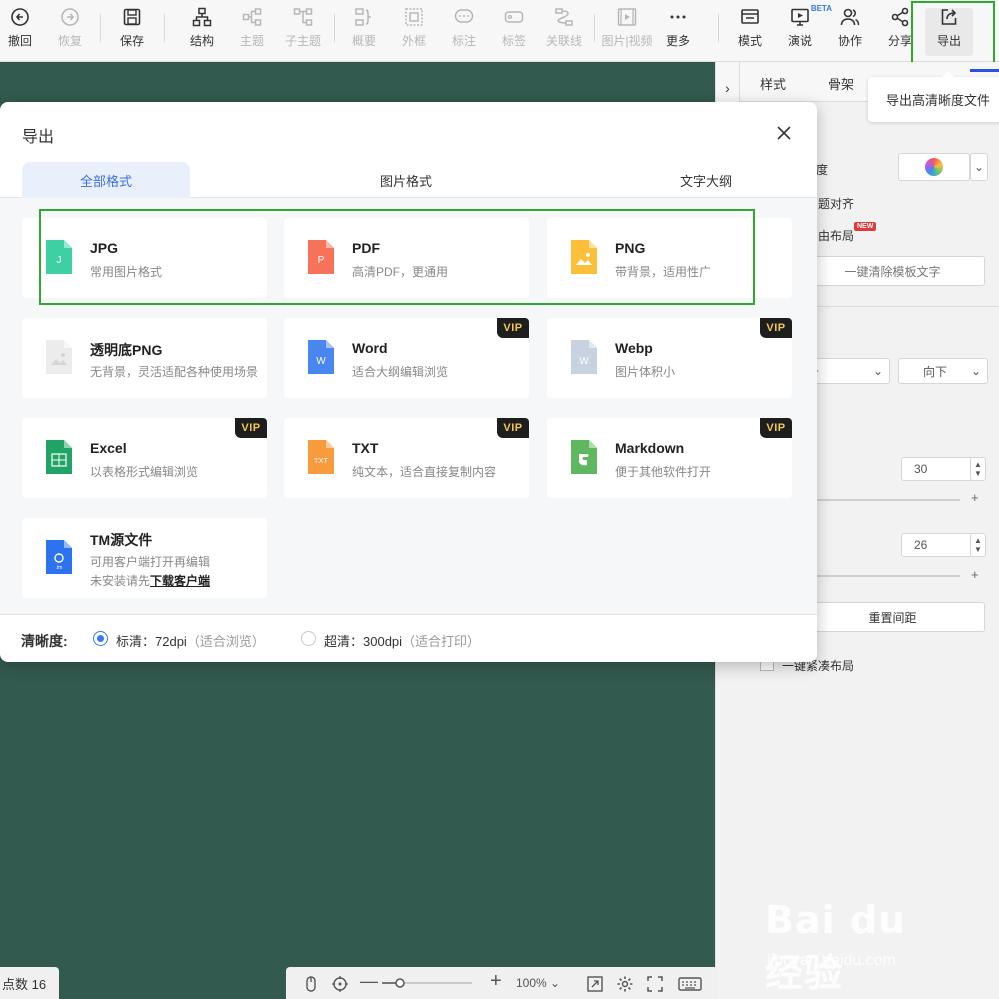  What do you see at coordinates (860, 941) in the screenshot?
I see `baidu-jingyan-watermark: Bai du 经验 jingyan.baidu.com` at bounding box center [860, 941].